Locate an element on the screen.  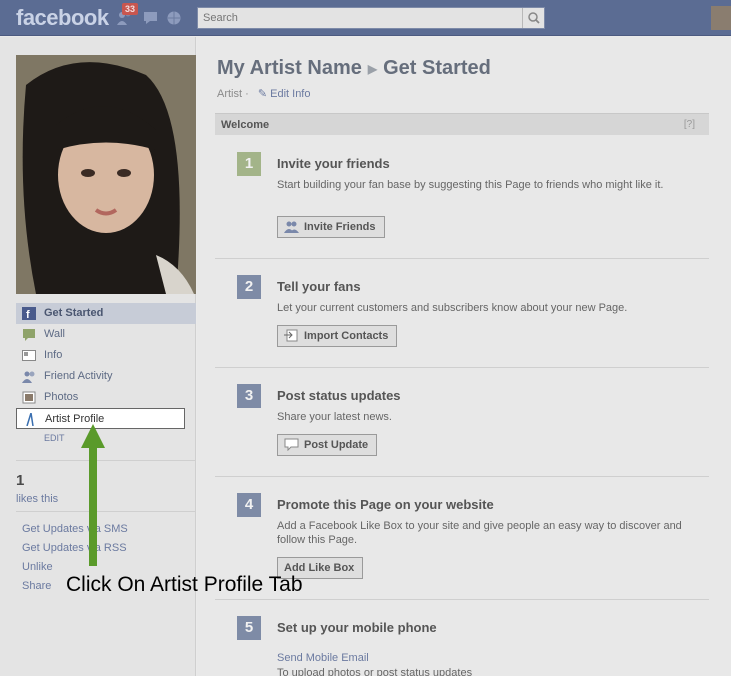
rss-updates-link: Get Updates via RSS is located at coordinates (75, 548).